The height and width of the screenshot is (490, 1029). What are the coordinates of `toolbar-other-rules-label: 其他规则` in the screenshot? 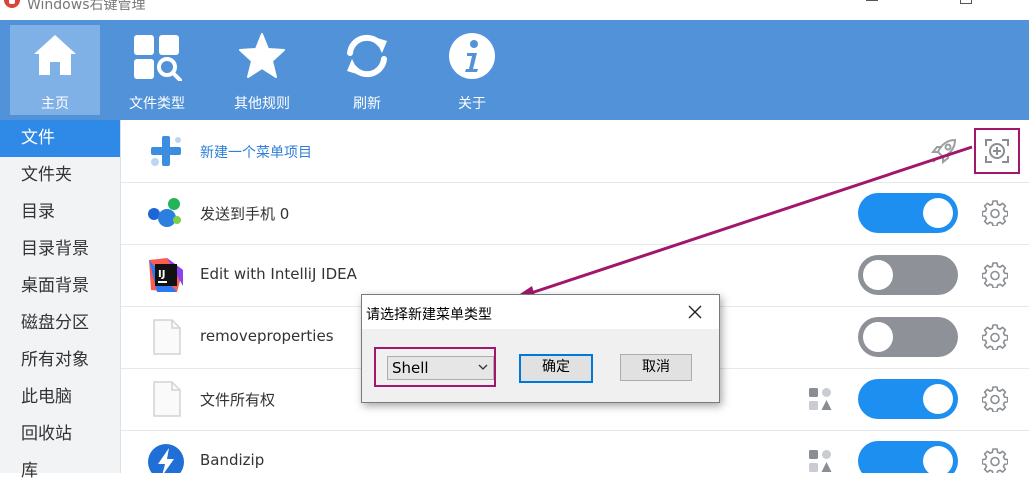 It's located at (262, 104).